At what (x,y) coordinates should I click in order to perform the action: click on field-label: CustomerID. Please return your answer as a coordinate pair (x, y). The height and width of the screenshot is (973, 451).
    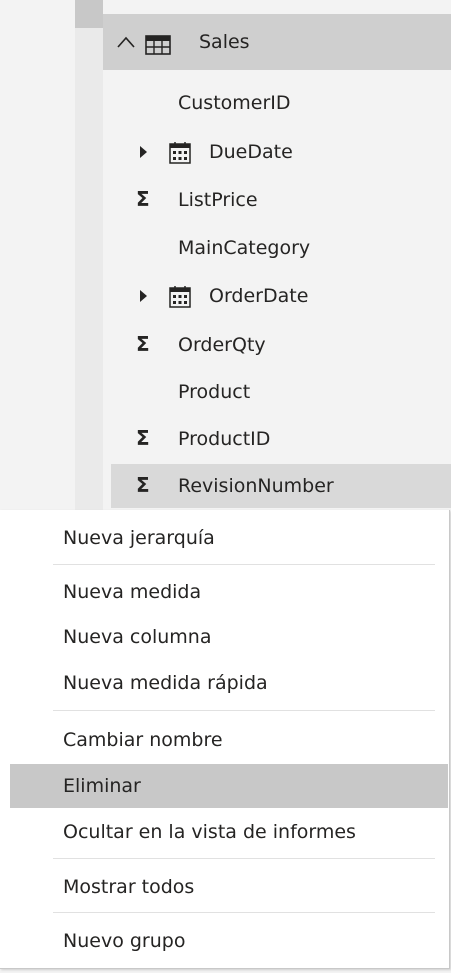
    Looking at the image, I should click on (234, 103).